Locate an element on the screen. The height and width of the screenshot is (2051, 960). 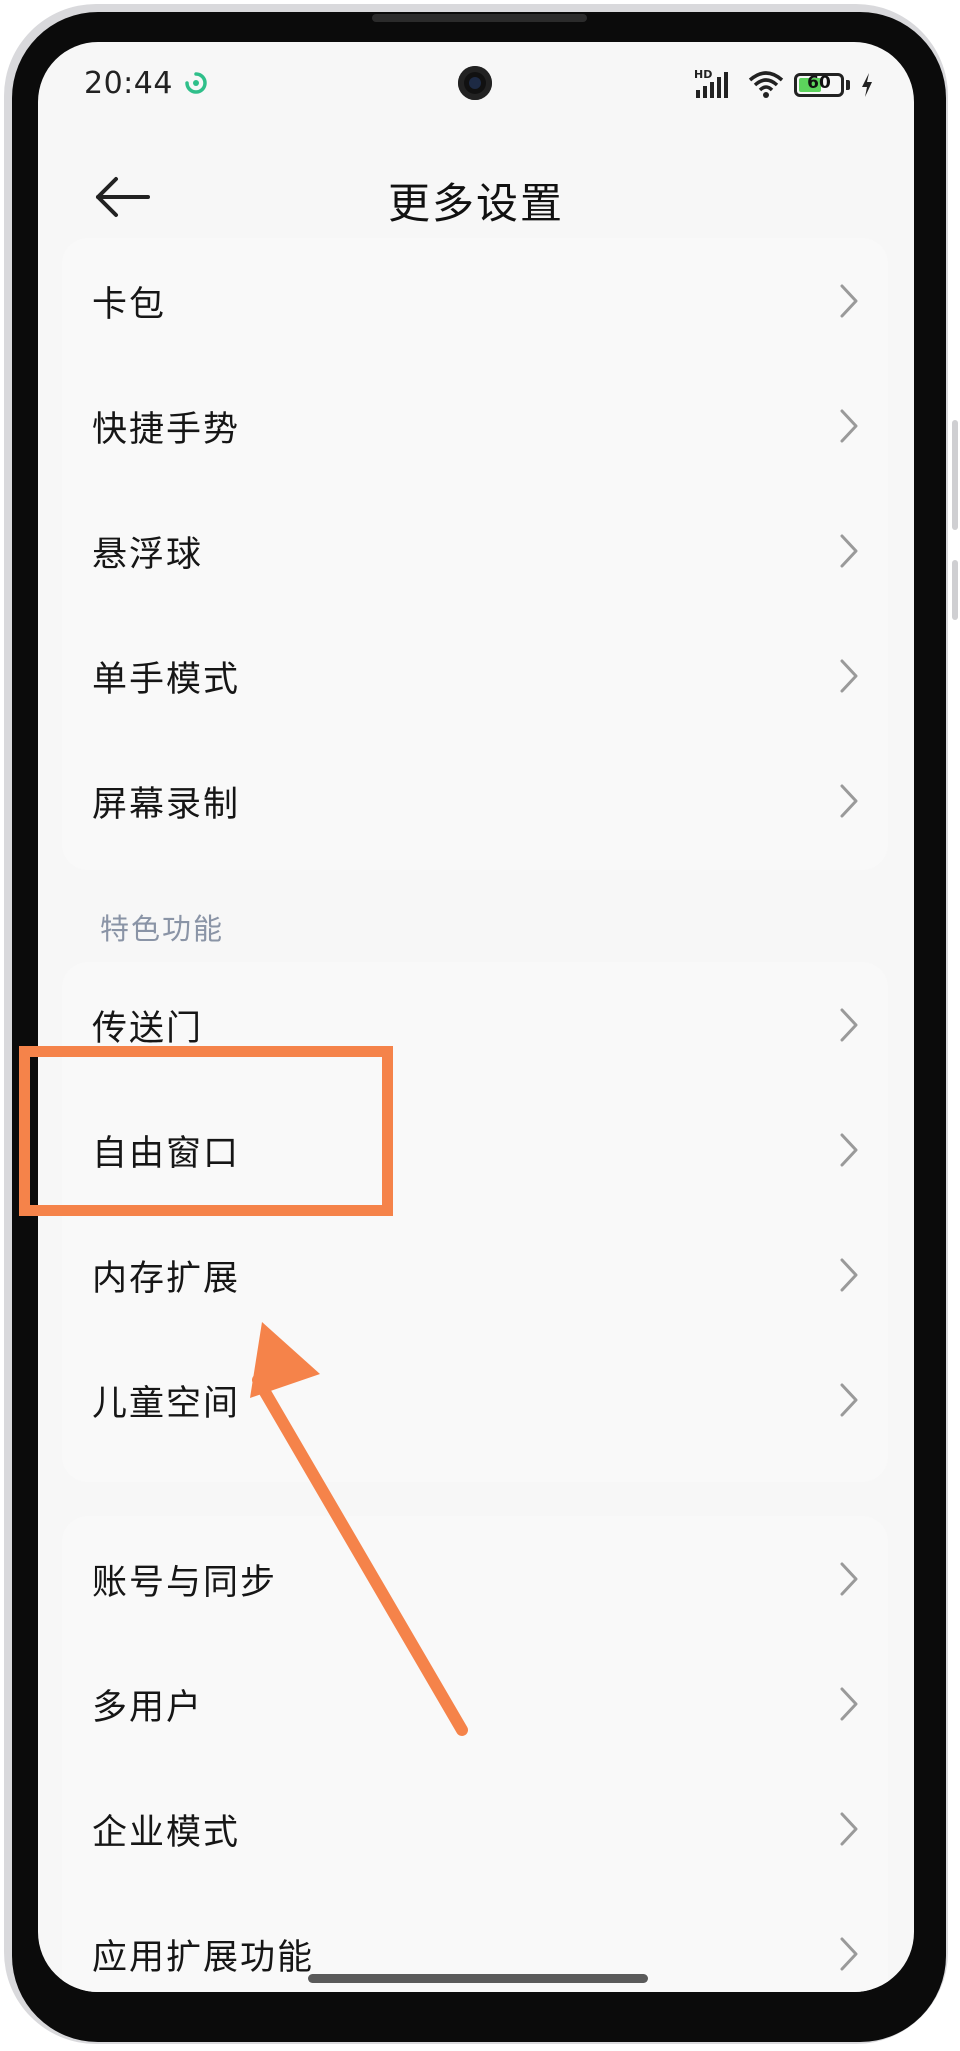
section-header-featured: 特色功能 is located at coordinates (162, 929).